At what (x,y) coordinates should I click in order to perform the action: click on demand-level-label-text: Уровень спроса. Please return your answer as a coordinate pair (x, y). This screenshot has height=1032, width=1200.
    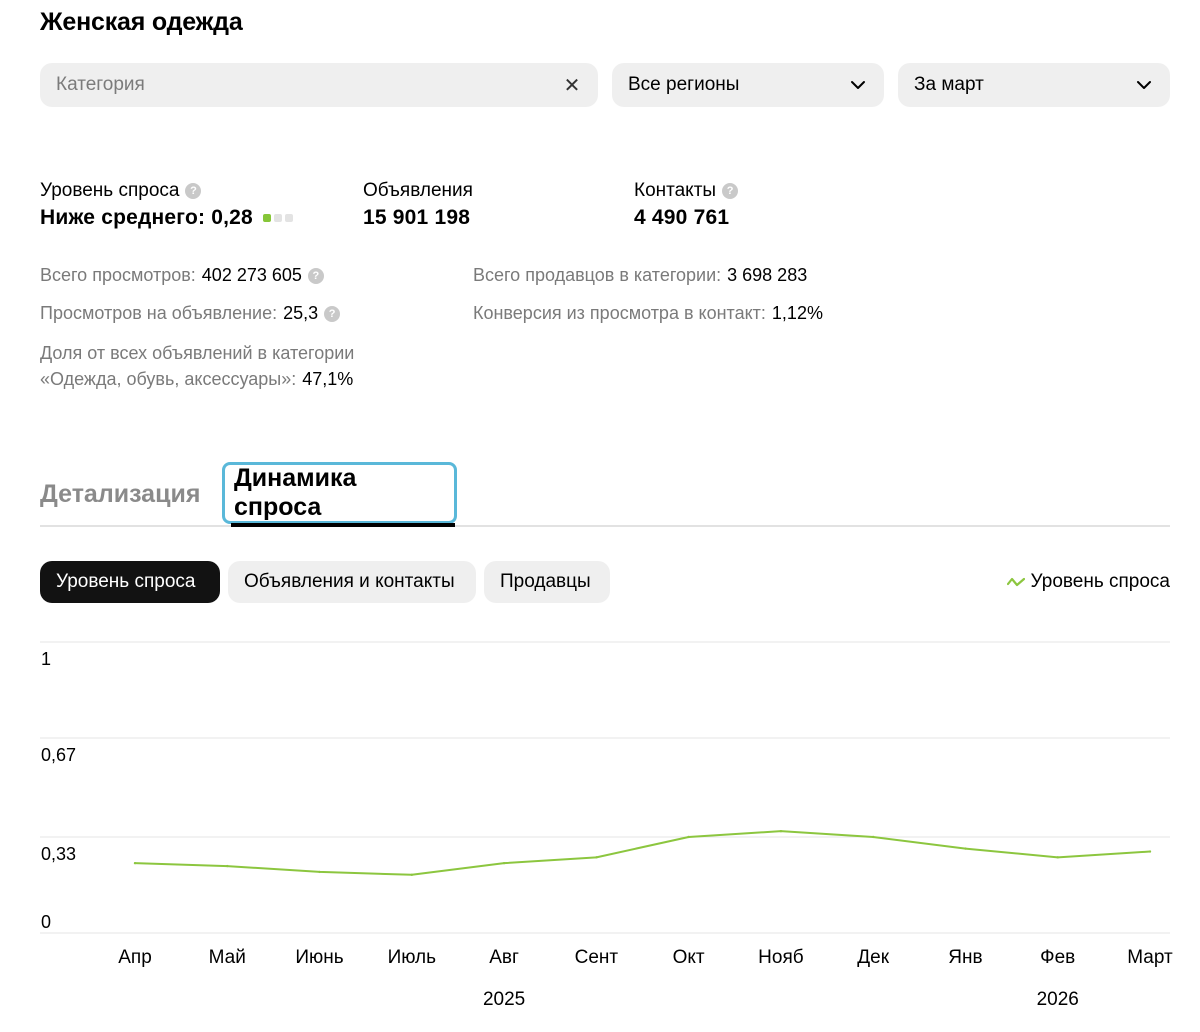
    Looking at the image, I should click on (110, 190).